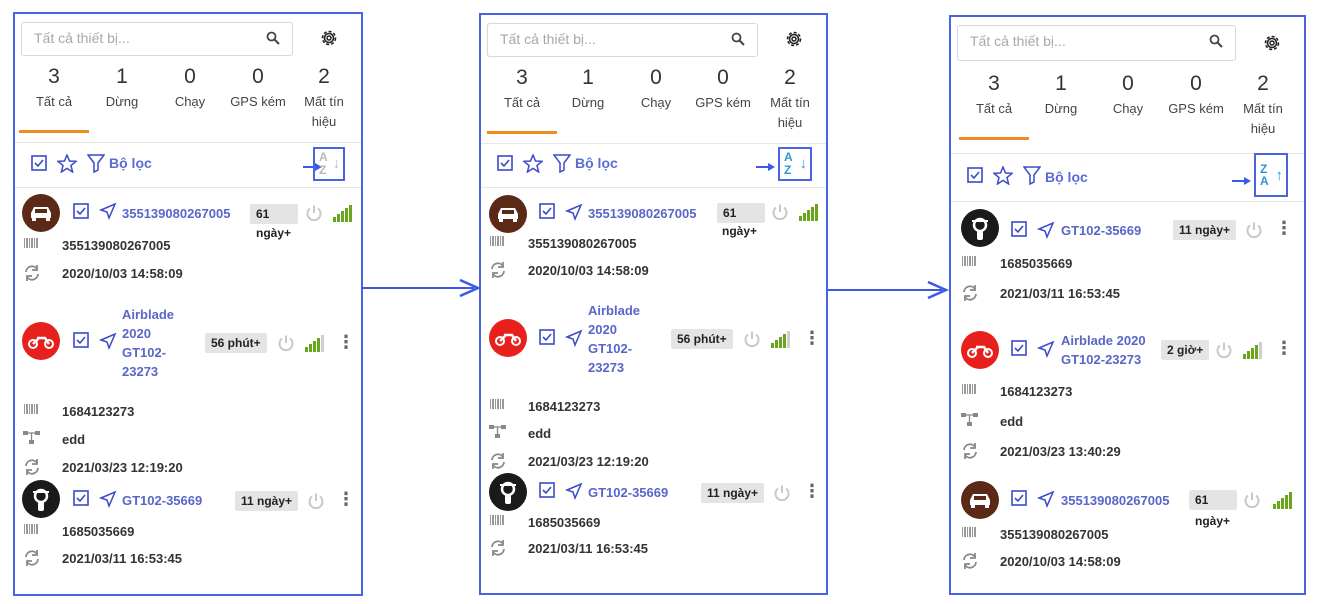  Describe the element at coordinates (1271, 175) in the screenshot. I see `sort-za-button: Z A ↑` at that location.